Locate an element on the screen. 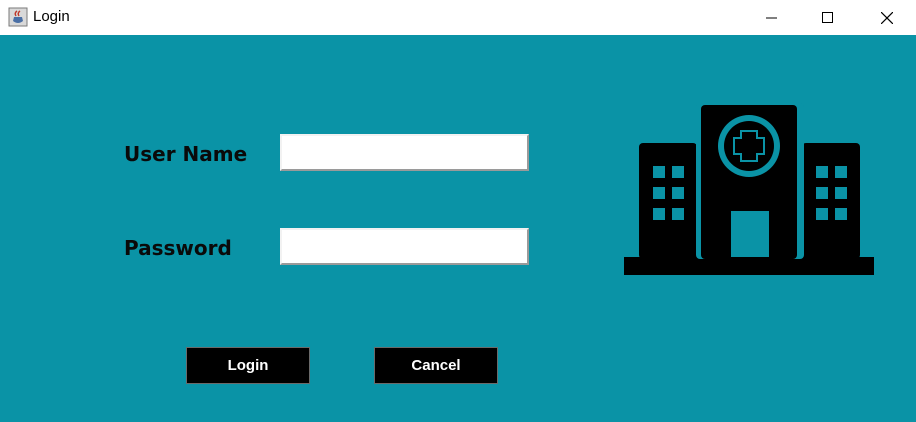 The image size is (916, 422). cancel-button: Cancel is located at coordinates (436, 365).